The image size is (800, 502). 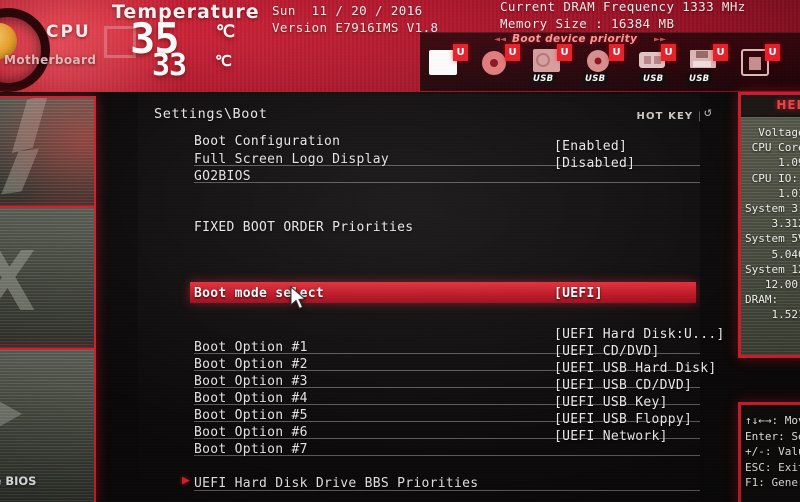 I want to click on card-glow, so click(x=47, y=152).